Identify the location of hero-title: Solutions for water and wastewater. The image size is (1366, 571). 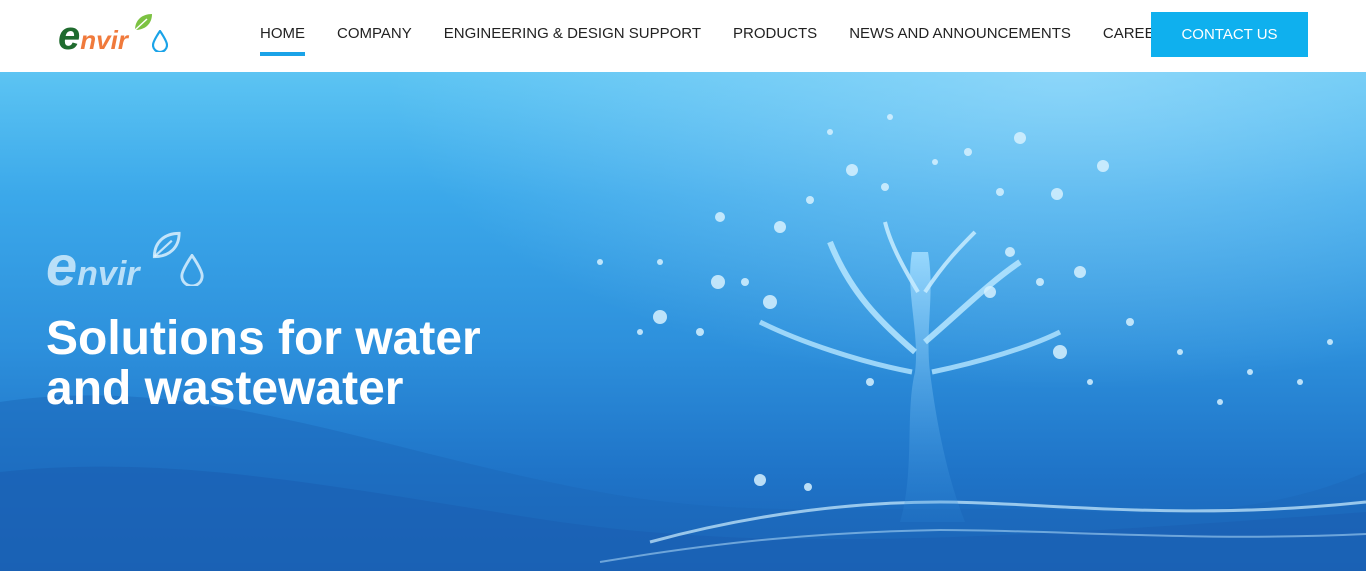
(306, 364).